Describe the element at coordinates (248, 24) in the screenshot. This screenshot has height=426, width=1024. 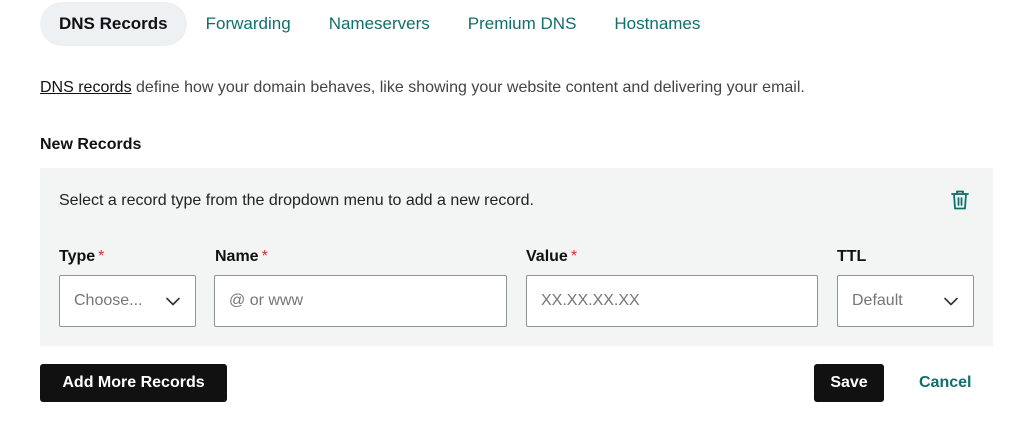
I see `tab-forwarding: Forwarding` at that location.